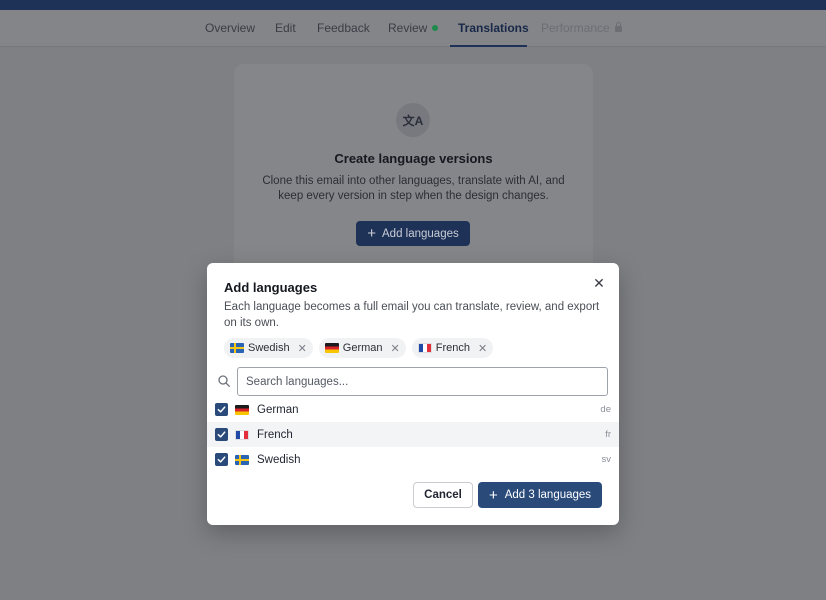 This screenshot has height=600, width=826. I want to click on tab-label: Performance, so click(575, 28).